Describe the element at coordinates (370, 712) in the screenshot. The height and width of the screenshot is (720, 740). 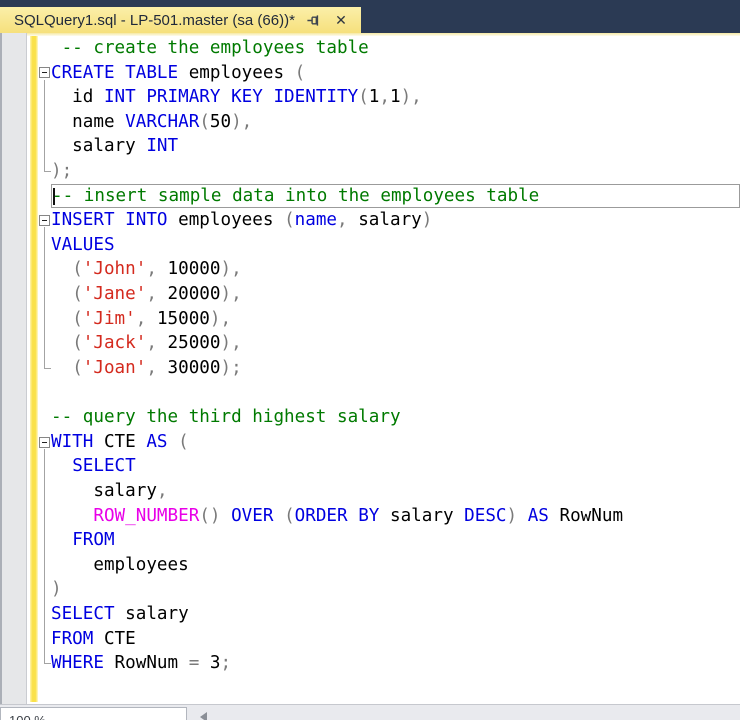
I see `editor-bottom-bar: 100 %` at that location.